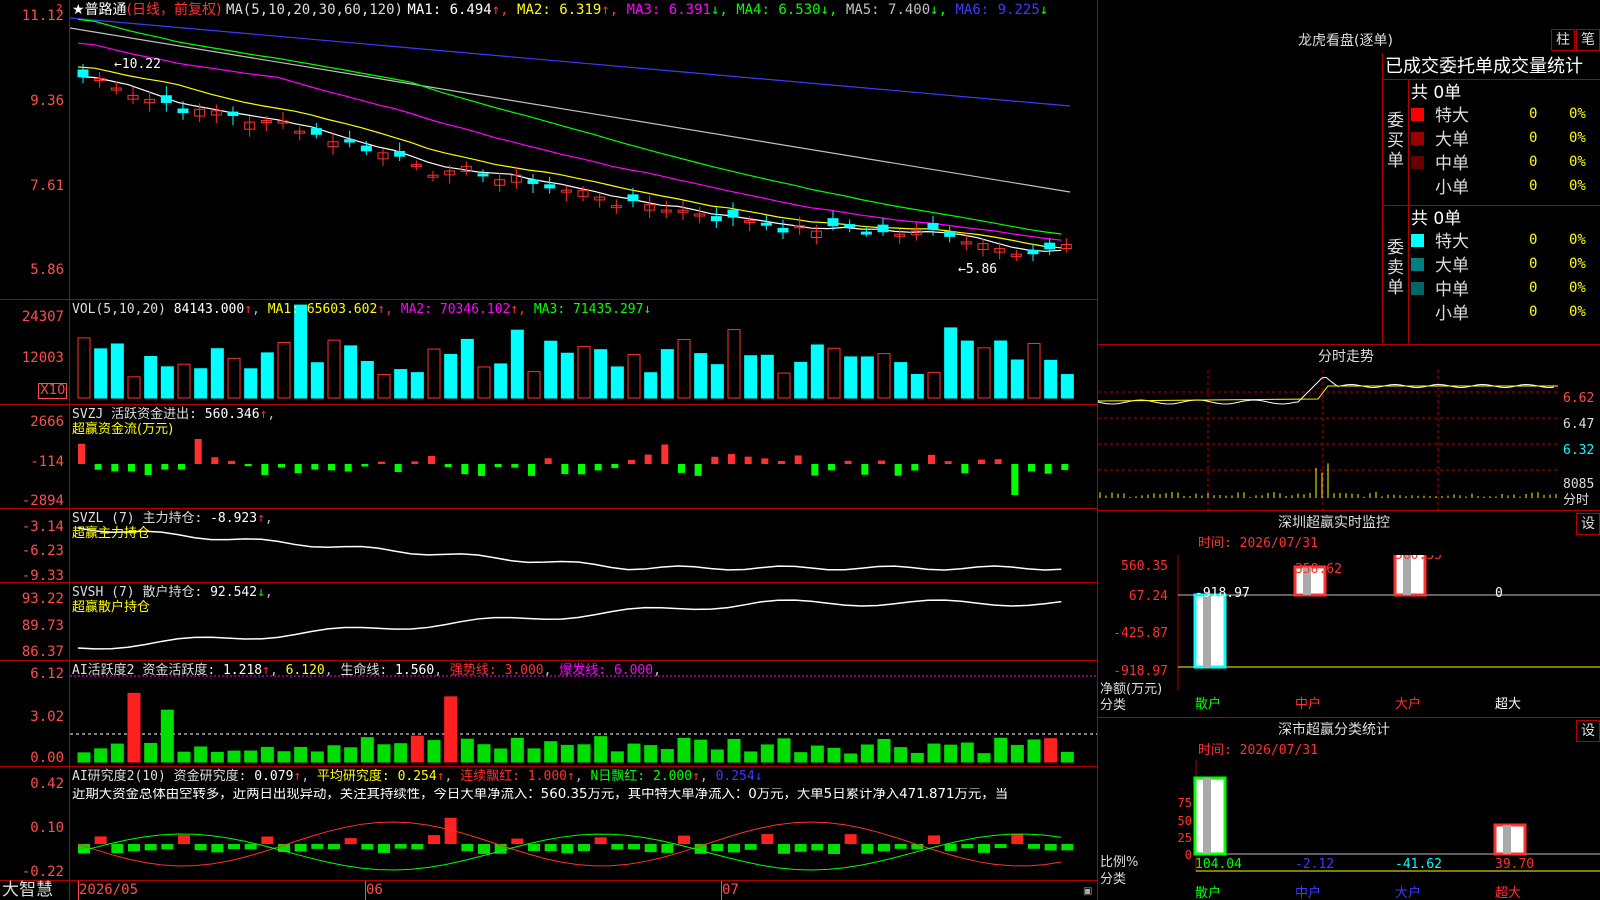 The width and height of the screenshot is (1600, 900). Describe the element at coordinates (274, 776) in the screenshot. I see `ai2-value: 0.079` at that location.